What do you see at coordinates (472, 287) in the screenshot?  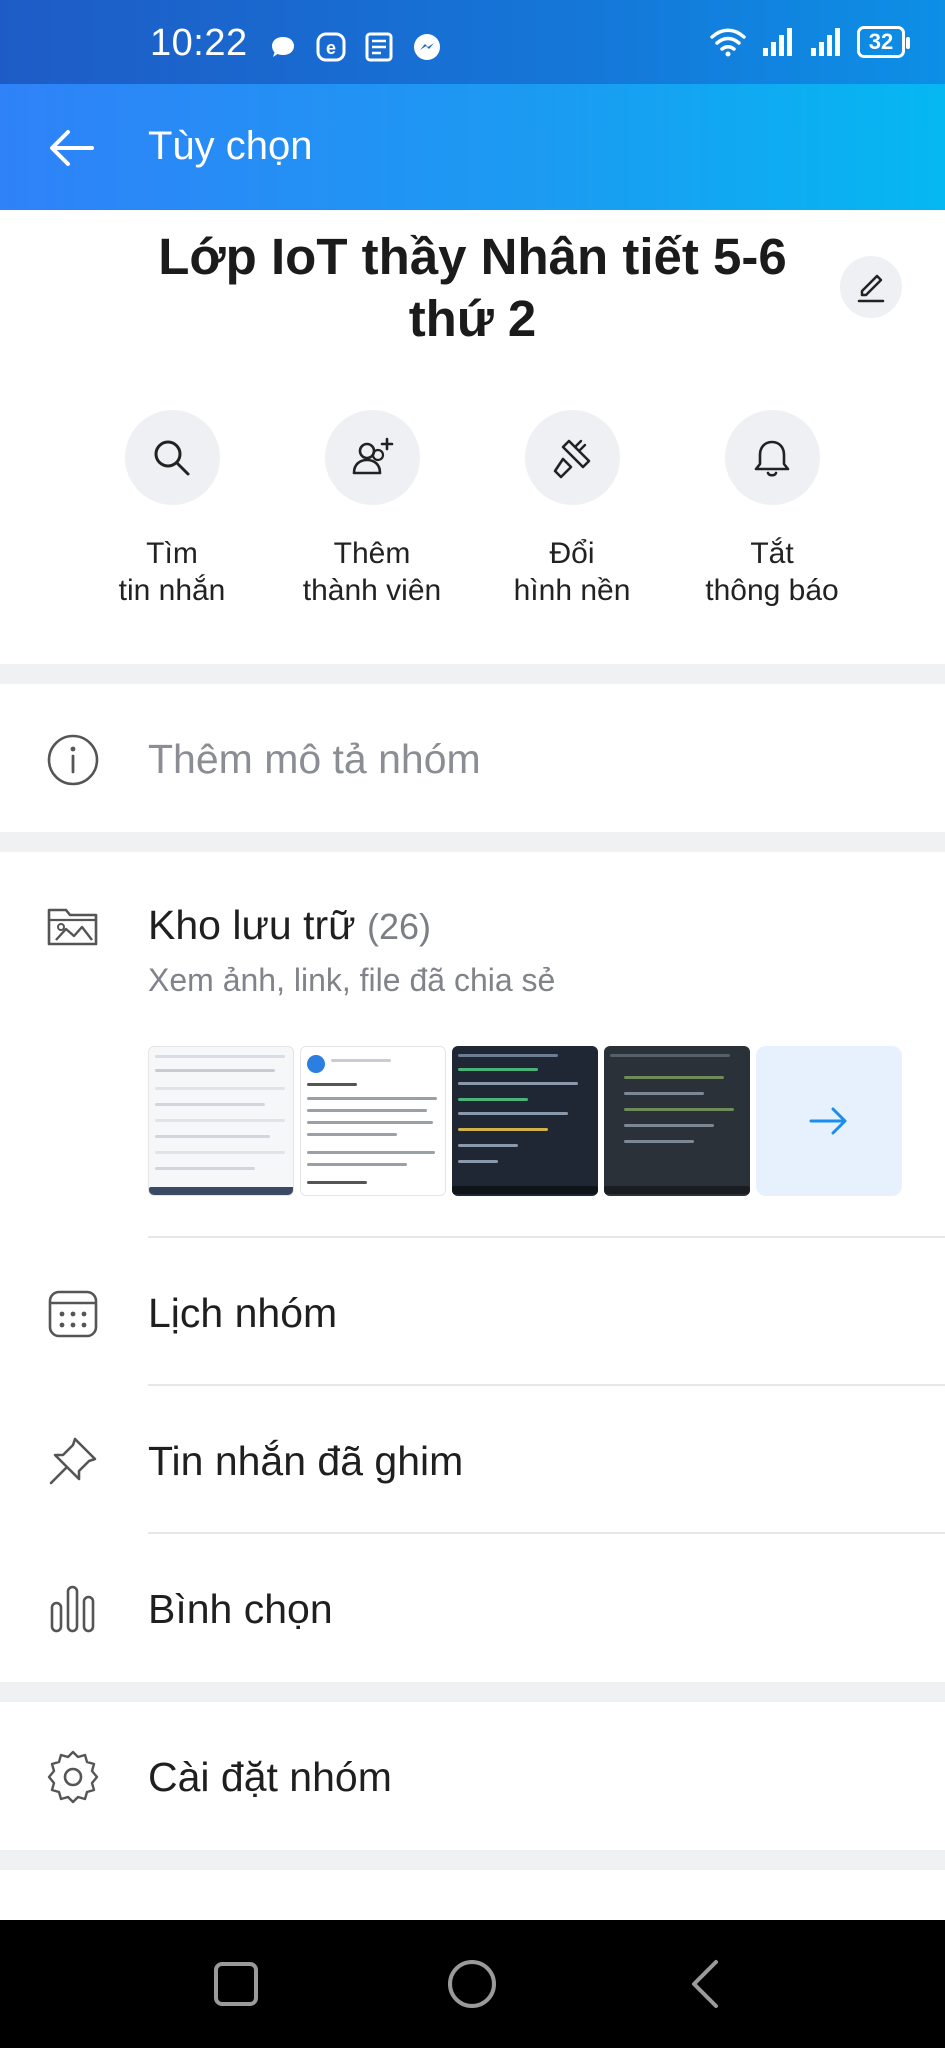 I see `group-name: Lớp IoT thầy Nhân tiết 5-6 thứ 2` at bounding box center [472, 287].